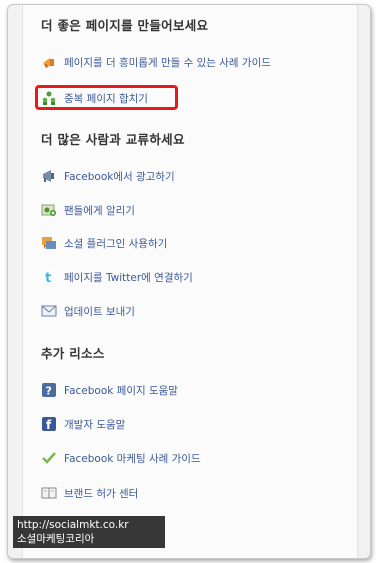 This screenshot has height=563, width=378. I want to click on envelope-icon, so click(49, 311).